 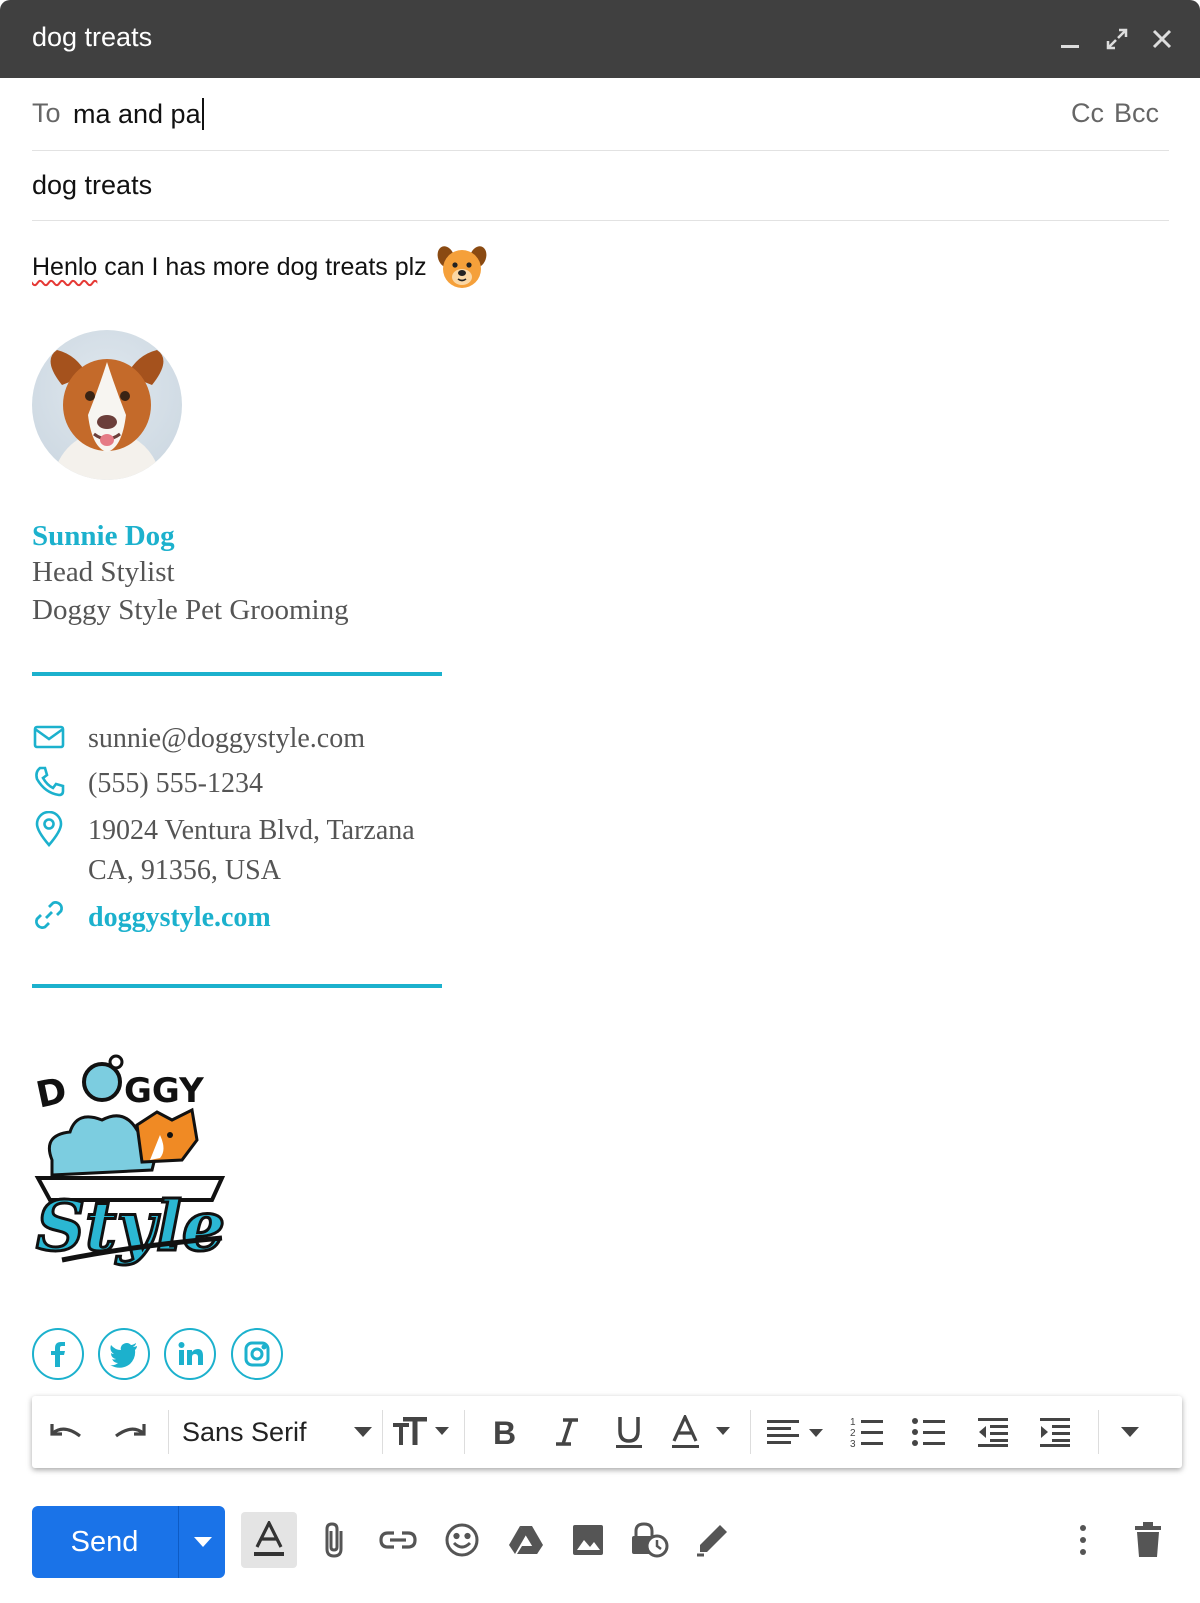 What do you see at coordinates (1070, 39) in the screenshot?
I see `minimize-icon` at bounding box center [1070, 39].